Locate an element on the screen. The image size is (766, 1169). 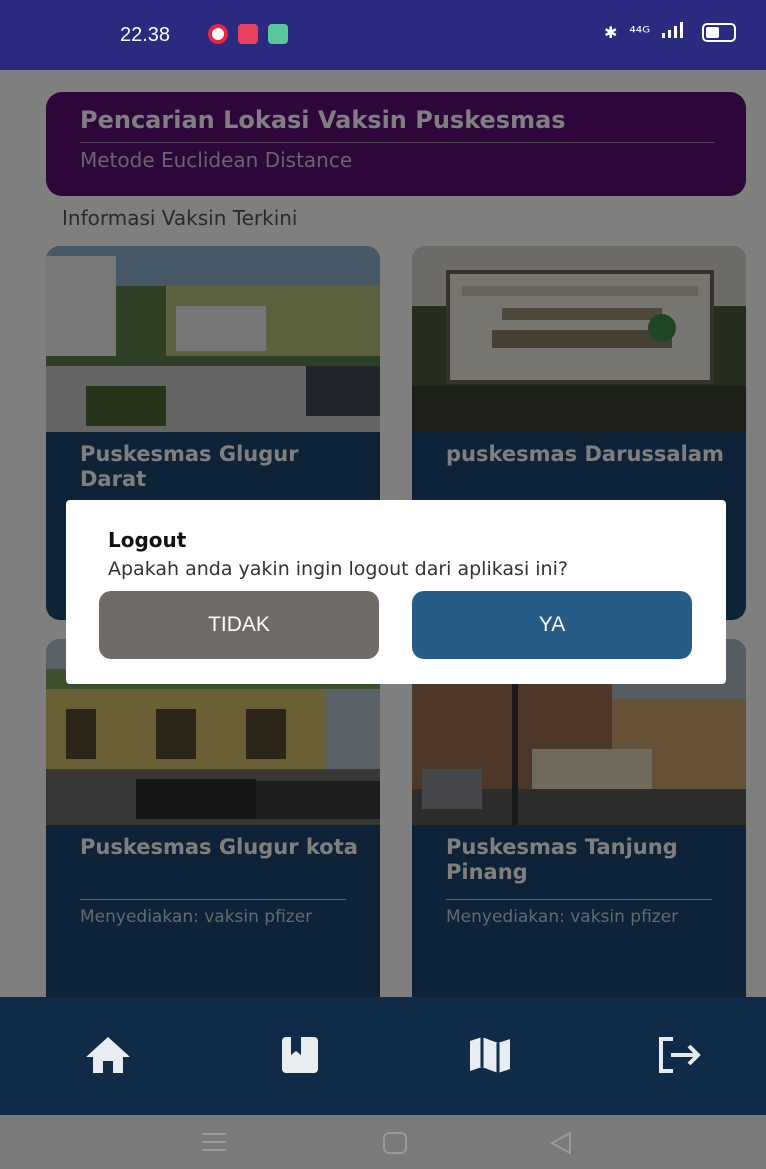
g-notification-icon is located at coordinates (248, 34).